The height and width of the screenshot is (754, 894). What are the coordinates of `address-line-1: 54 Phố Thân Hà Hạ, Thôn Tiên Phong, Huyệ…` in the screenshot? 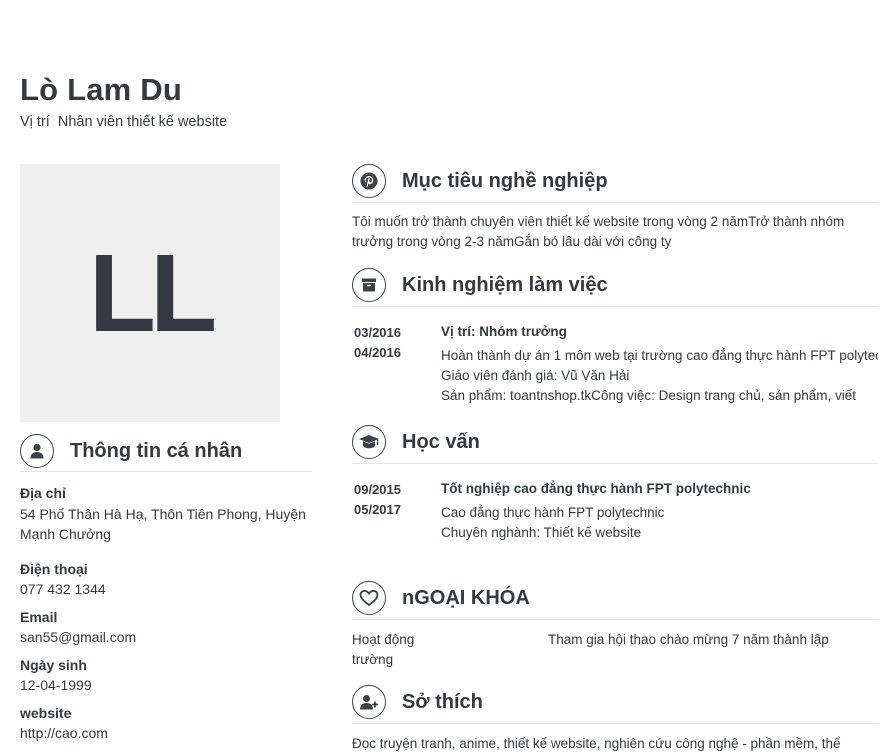 It's located at (163, 514).